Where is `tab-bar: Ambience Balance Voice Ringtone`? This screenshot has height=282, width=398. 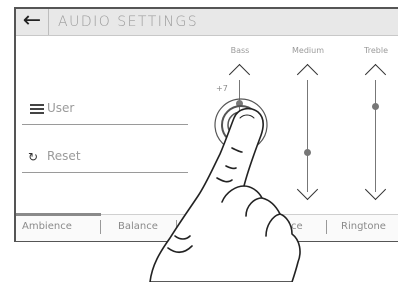
tab-bar: Ambience Balance Voice Ringtone is located at coordinates (207, 227).